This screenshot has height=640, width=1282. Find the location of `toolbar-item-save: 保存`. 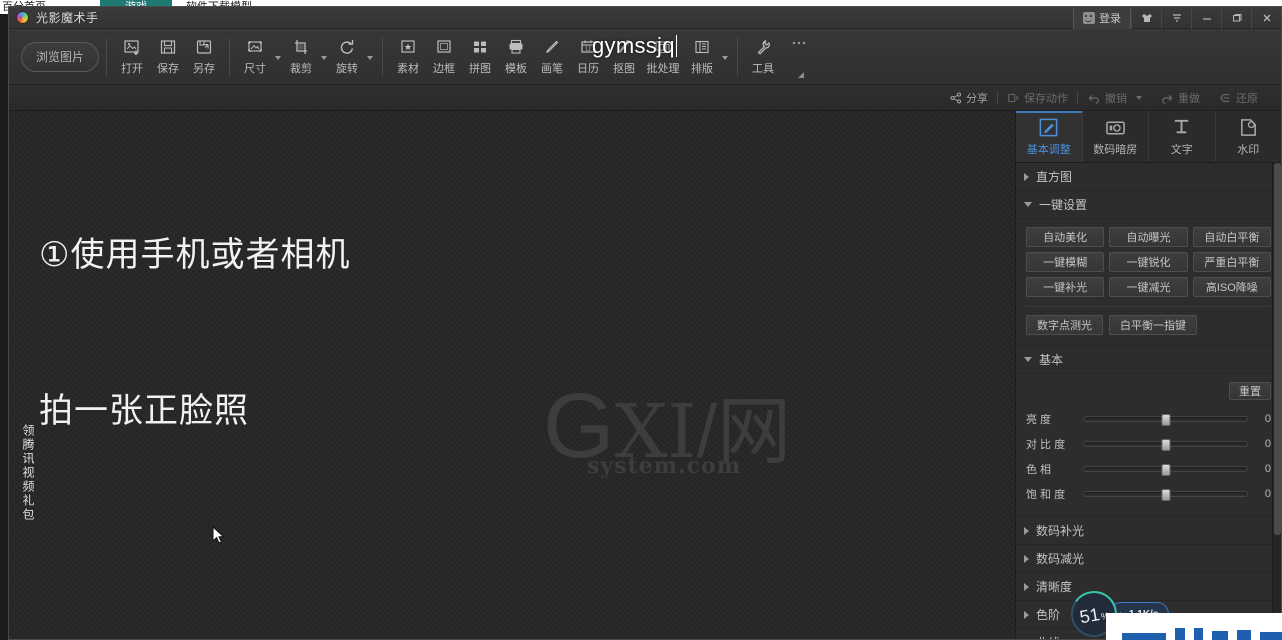

toolbar-item-save: 保存 is located at coordinates (168, 57).